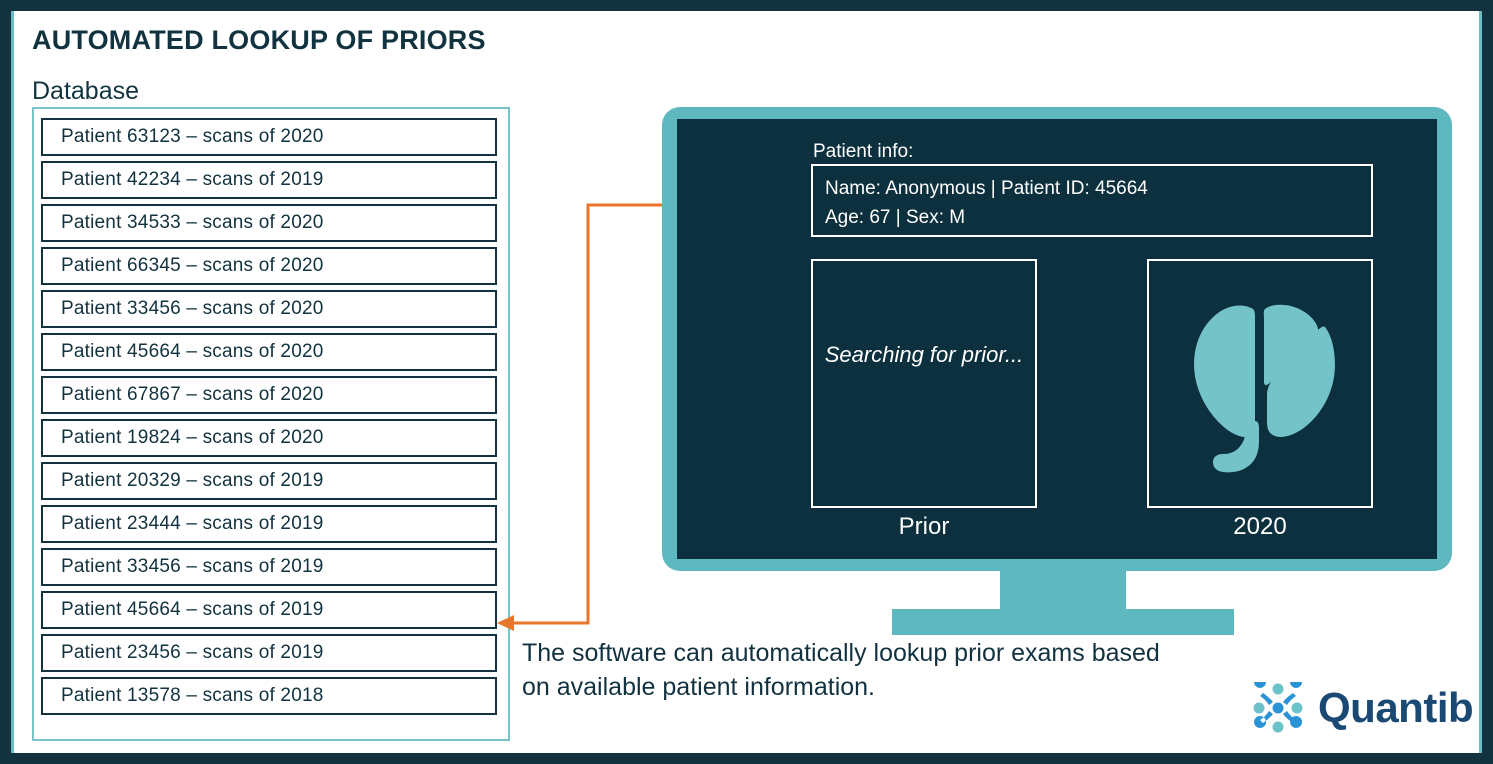  What do you see at coordinates (192, 308) in the screenshot?
I see `database-row-label: Patient 33456 – scans of 2020` at bounding box center [192, 308].